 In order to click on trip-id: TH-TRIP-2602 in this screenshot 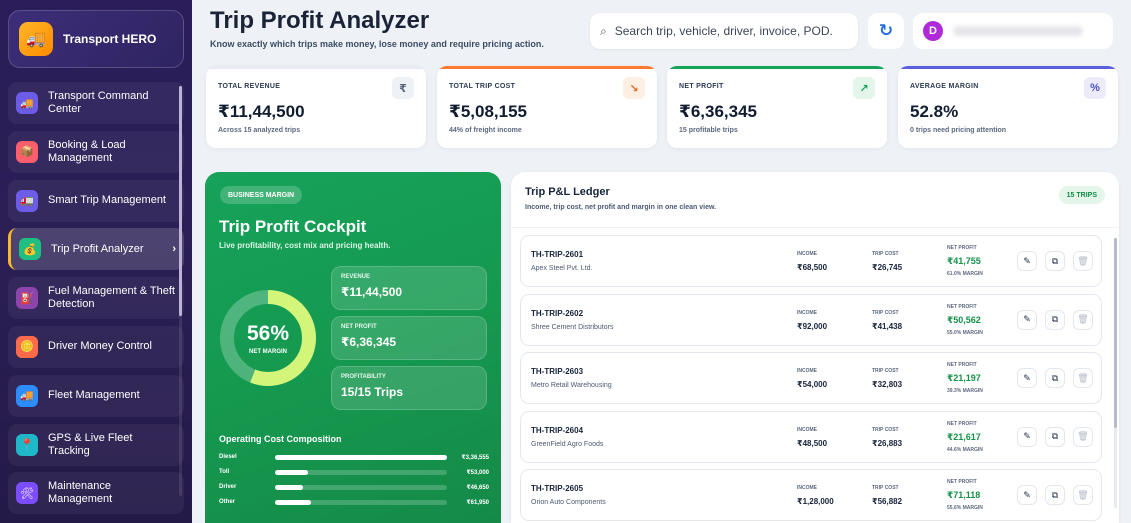, I will do `click(557, 313)`.